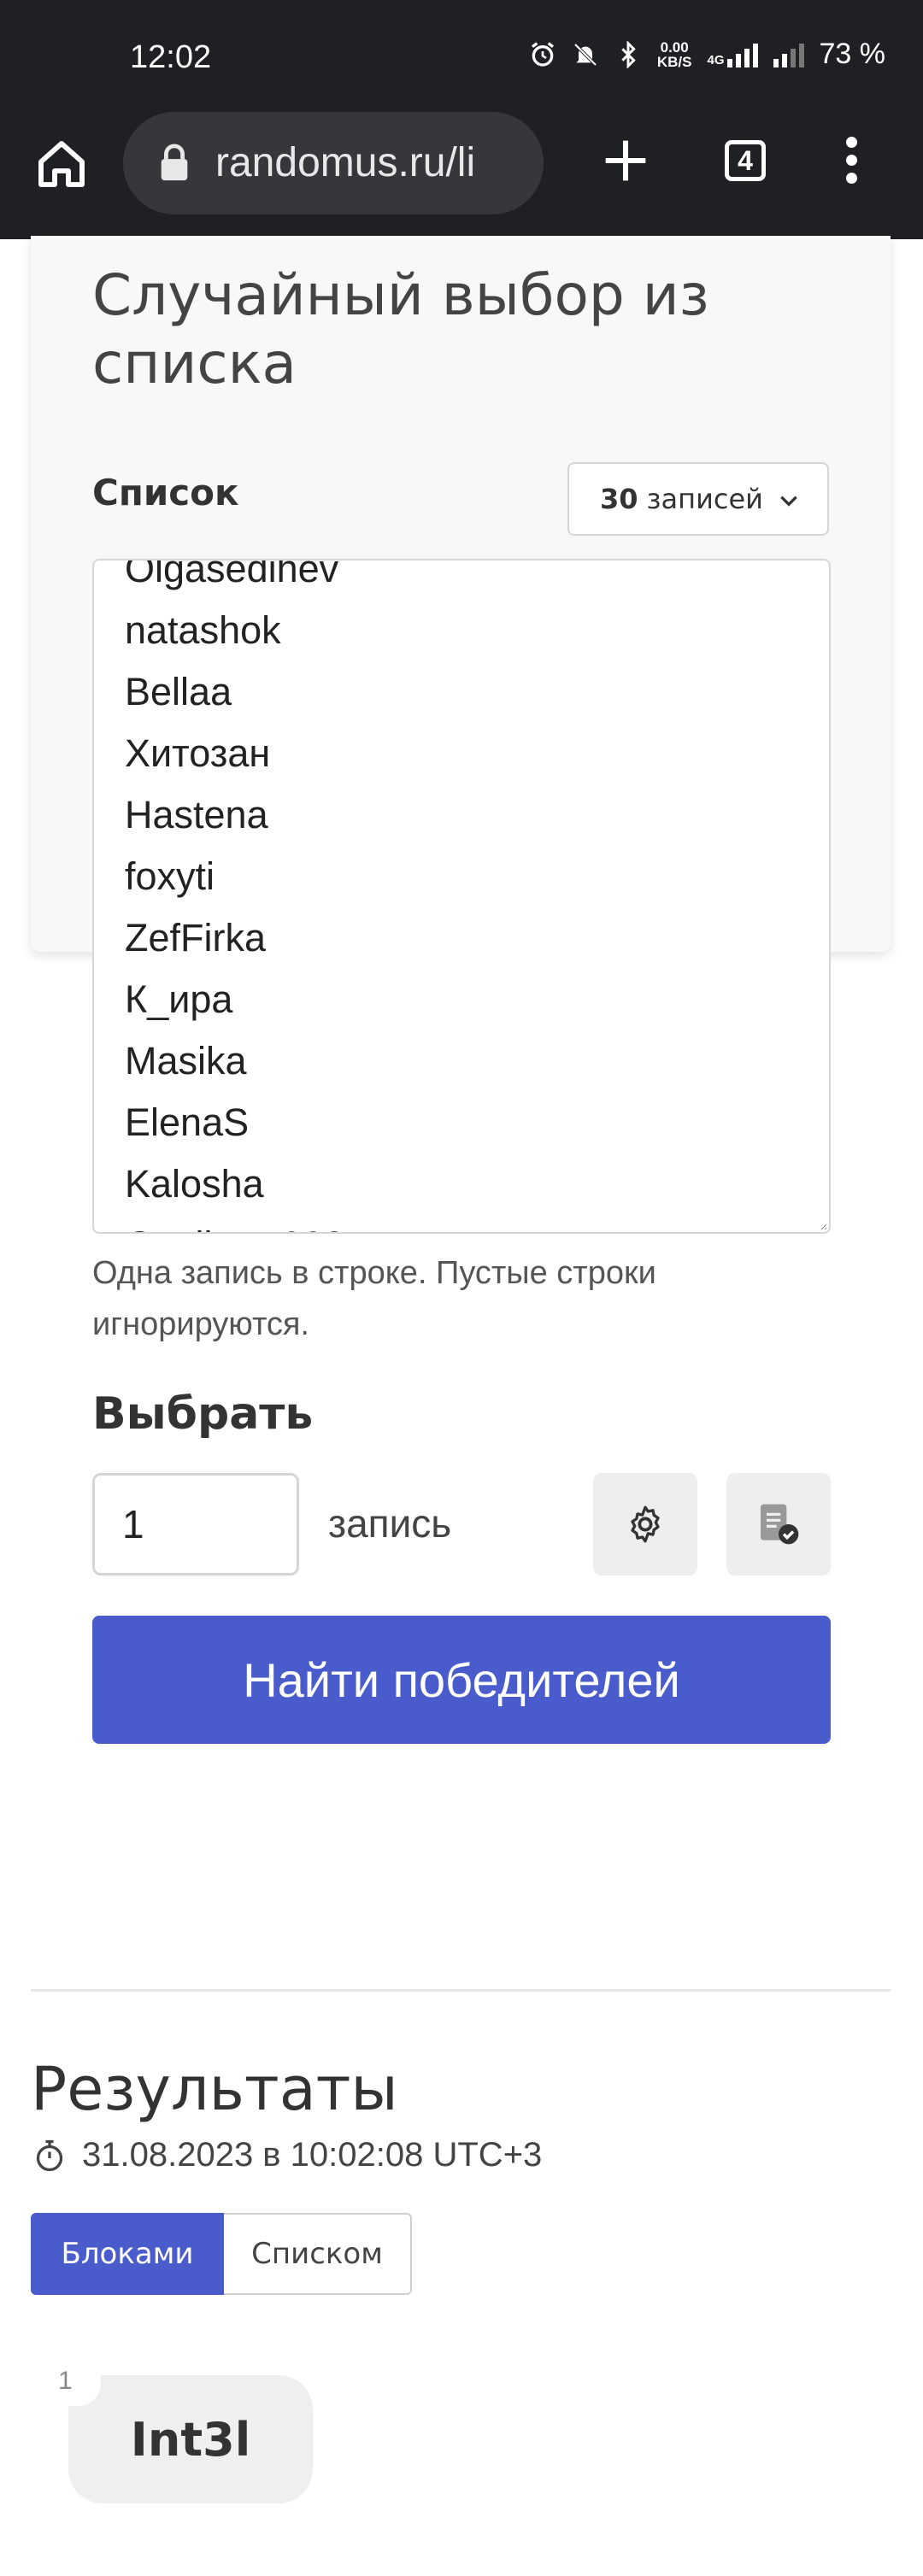 Image resolution: width=923 pixels, height=2576 pixels. I want to click on entry-line: Hastena, so click(196, 814).